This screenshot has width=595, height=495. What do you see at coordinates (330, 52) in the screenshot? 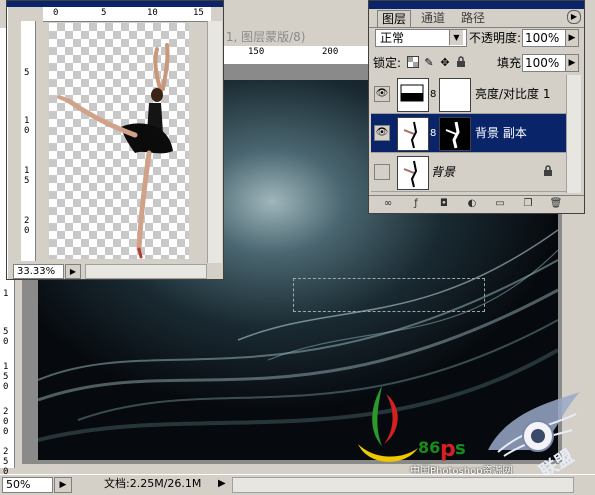
I see `ruler-tick: 200` at bounding box center [330, 52].